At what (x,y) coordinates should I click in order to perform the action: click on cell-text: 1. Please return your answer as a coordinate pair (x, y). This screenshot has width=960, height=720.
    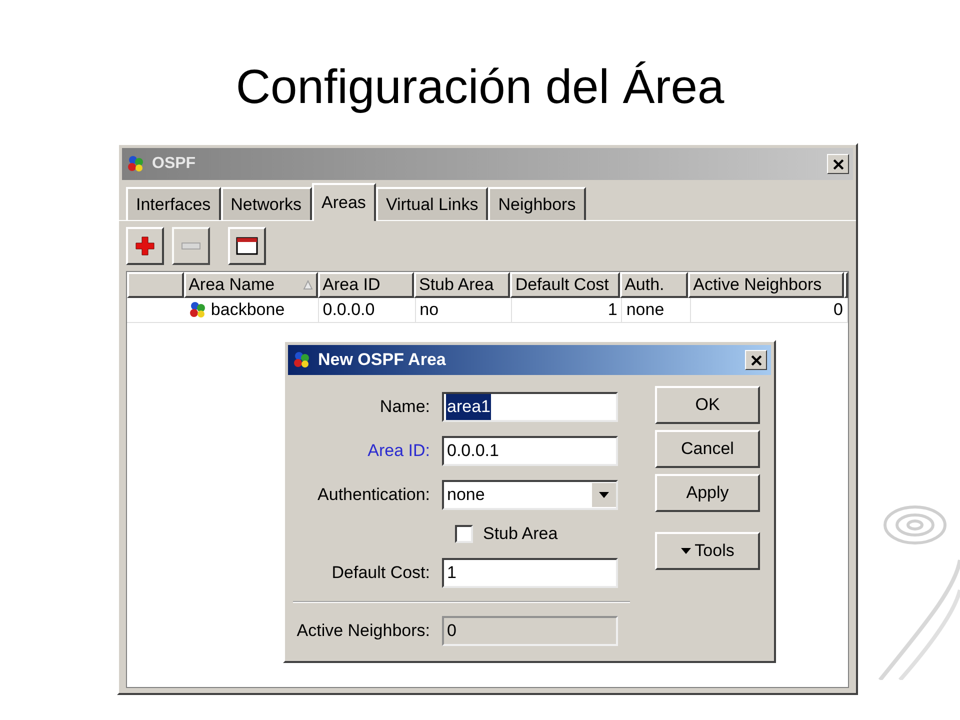
    Looking at the image, I should click on (613, 310).